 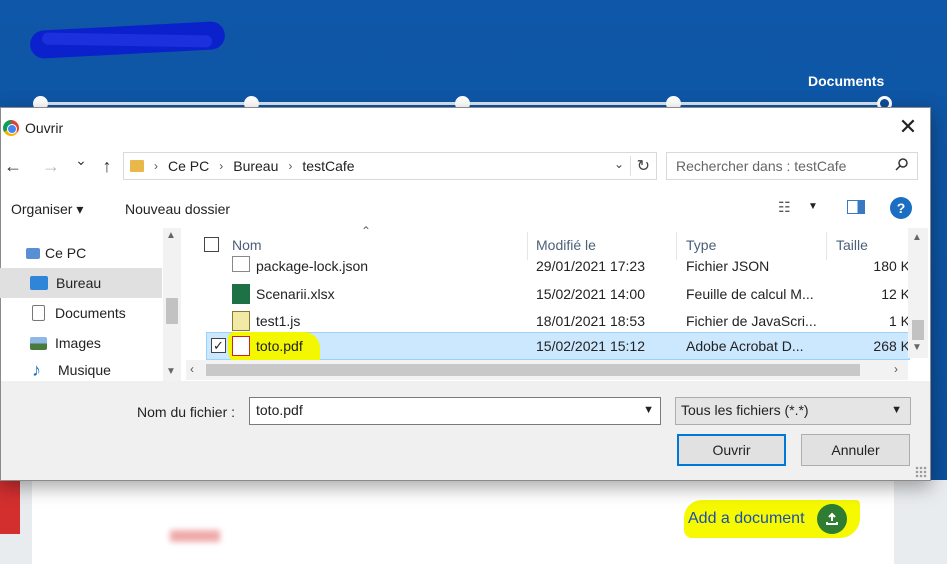 I want to click on nav-item-images: Images, so click(x=81, y=343).